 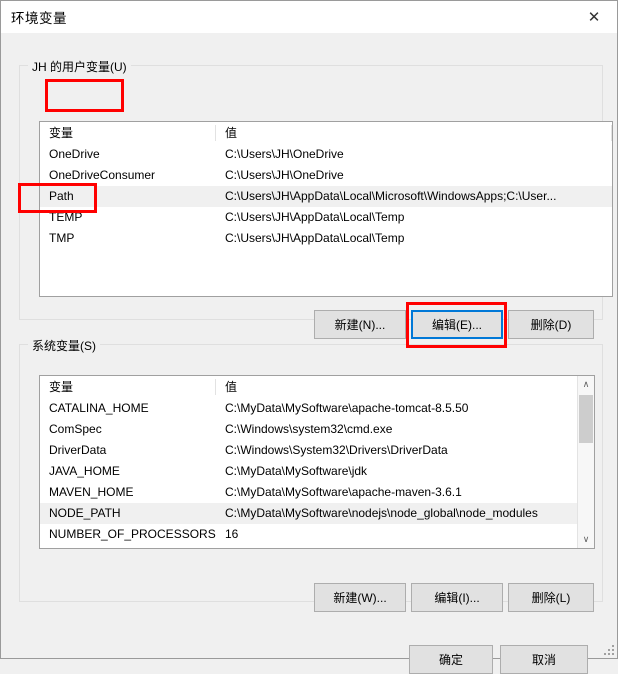 I want to click on user-column-header-value: 值, so click(x=414, y=133).